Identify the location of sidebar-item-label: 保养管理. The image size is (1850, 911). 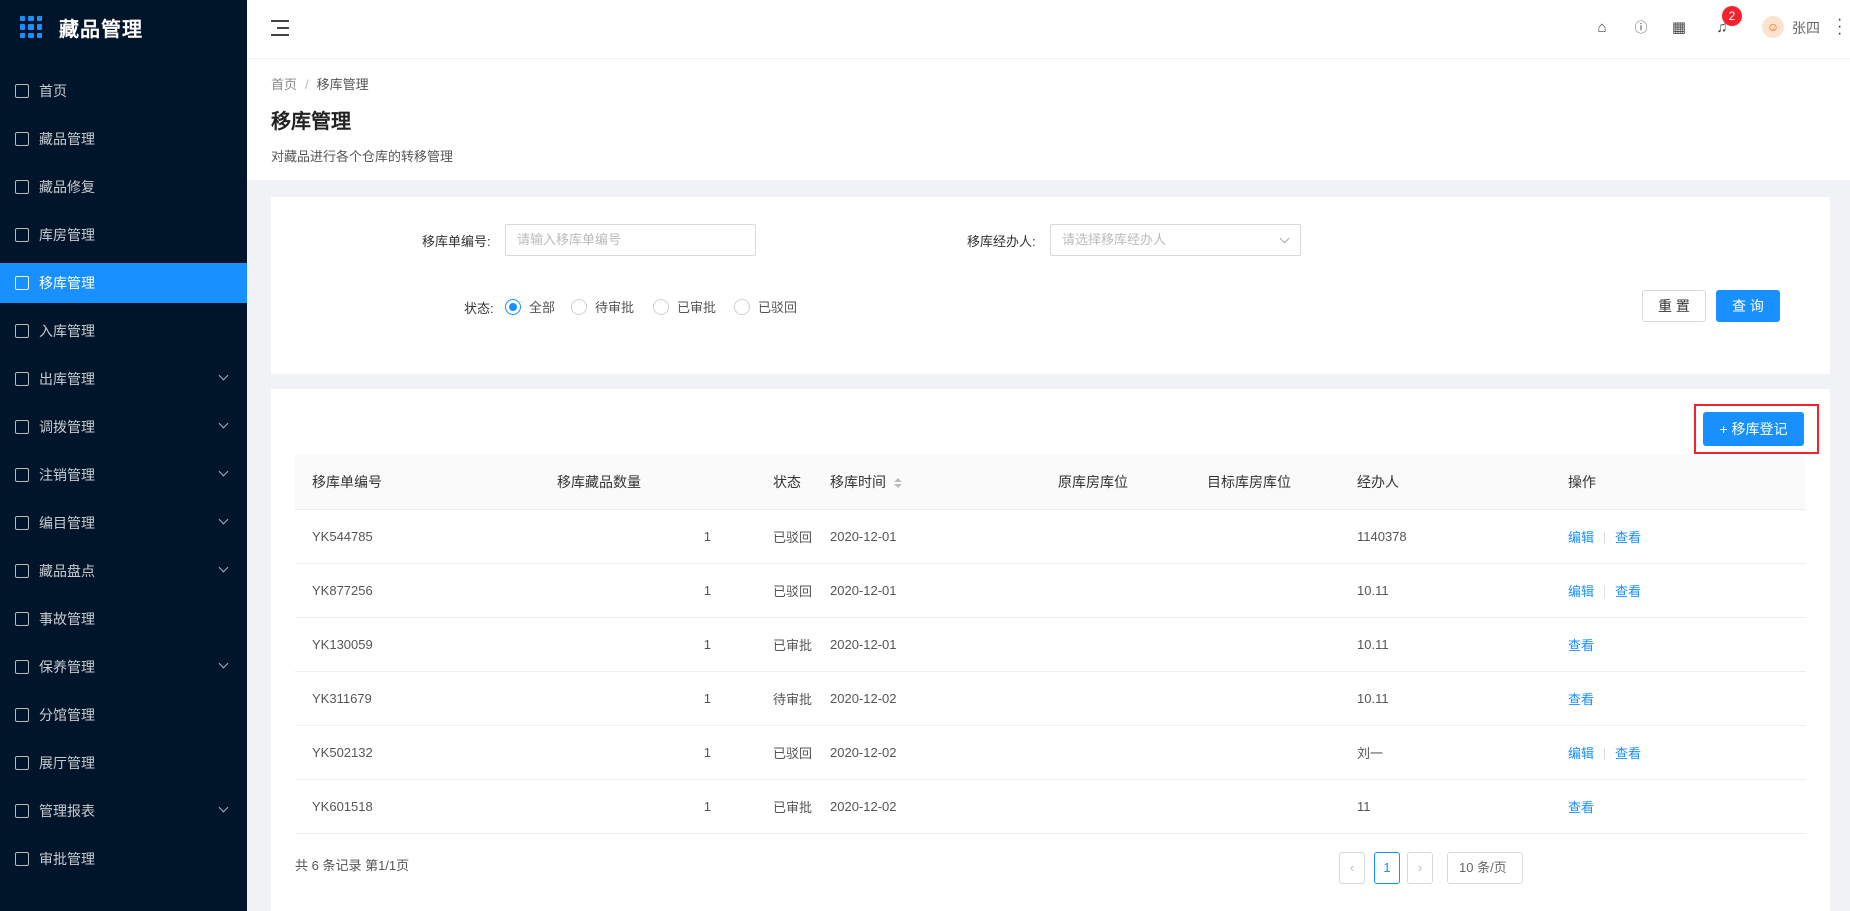
(67, 667).